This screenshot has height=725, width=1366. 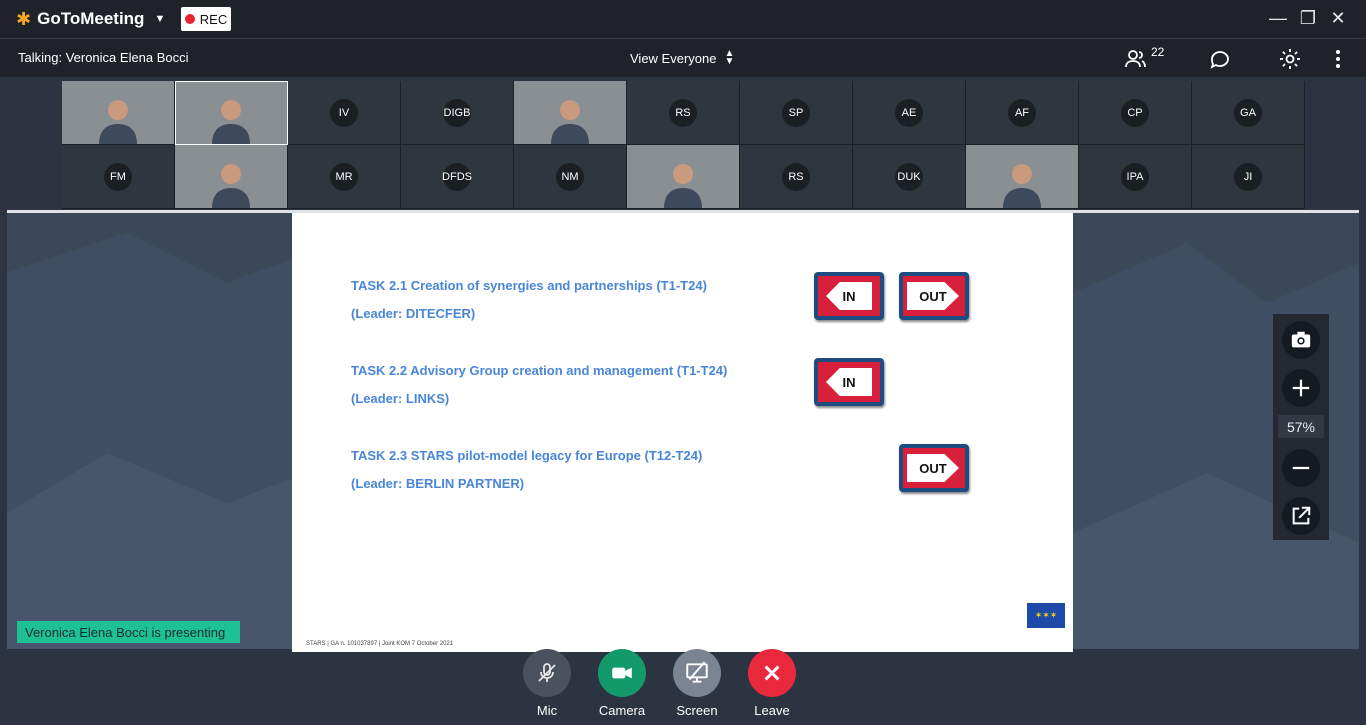 I want to click on participant-initials: JI, so click(x=1248, y=176).